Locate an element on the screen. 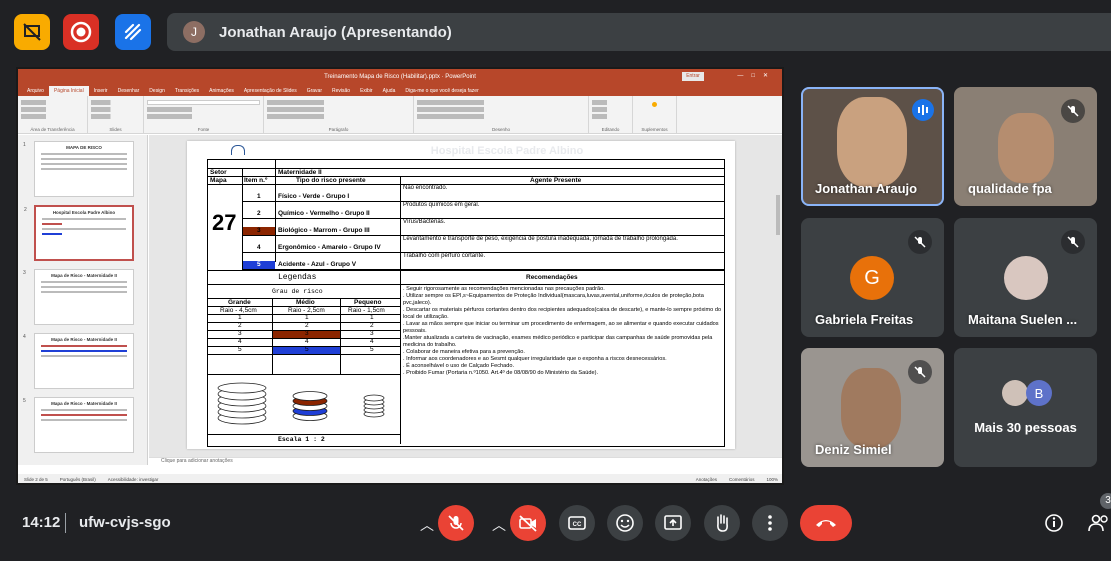  ribbon-group-addins: Suplementos is located at coordinates (655, 114).